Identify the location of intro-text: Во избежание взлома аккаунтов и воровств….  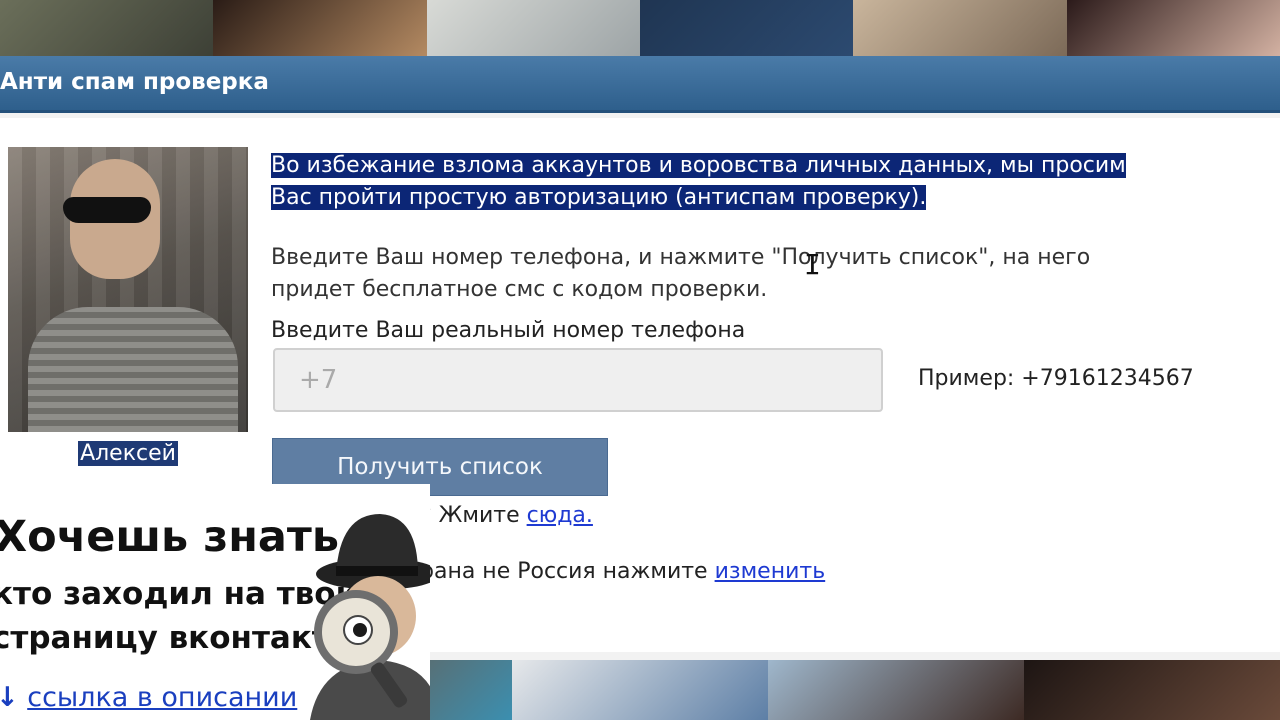
(698, 181).